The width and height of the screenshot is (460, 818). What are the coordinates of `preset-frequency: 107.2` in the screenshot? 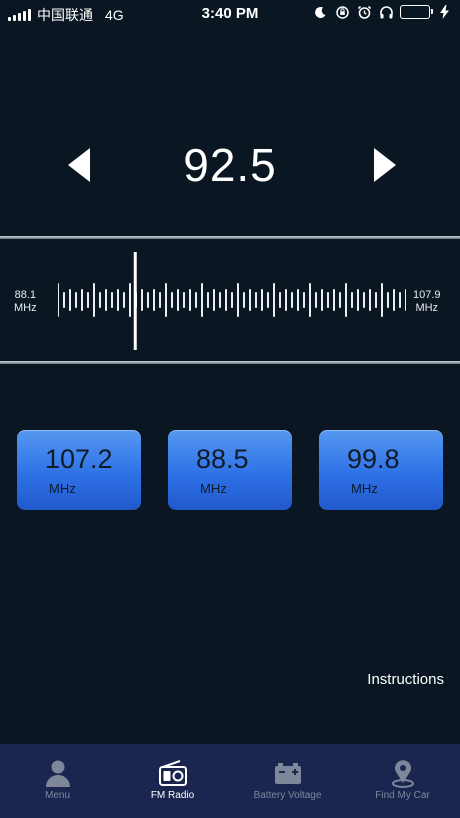 It's located at (79, 459).